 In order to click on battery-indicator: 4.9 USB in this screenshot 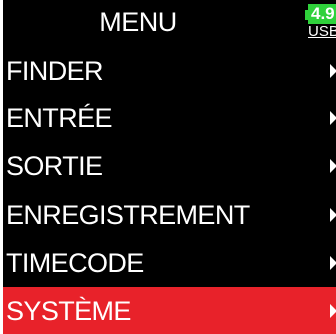, I will do `click(320, 22)`.